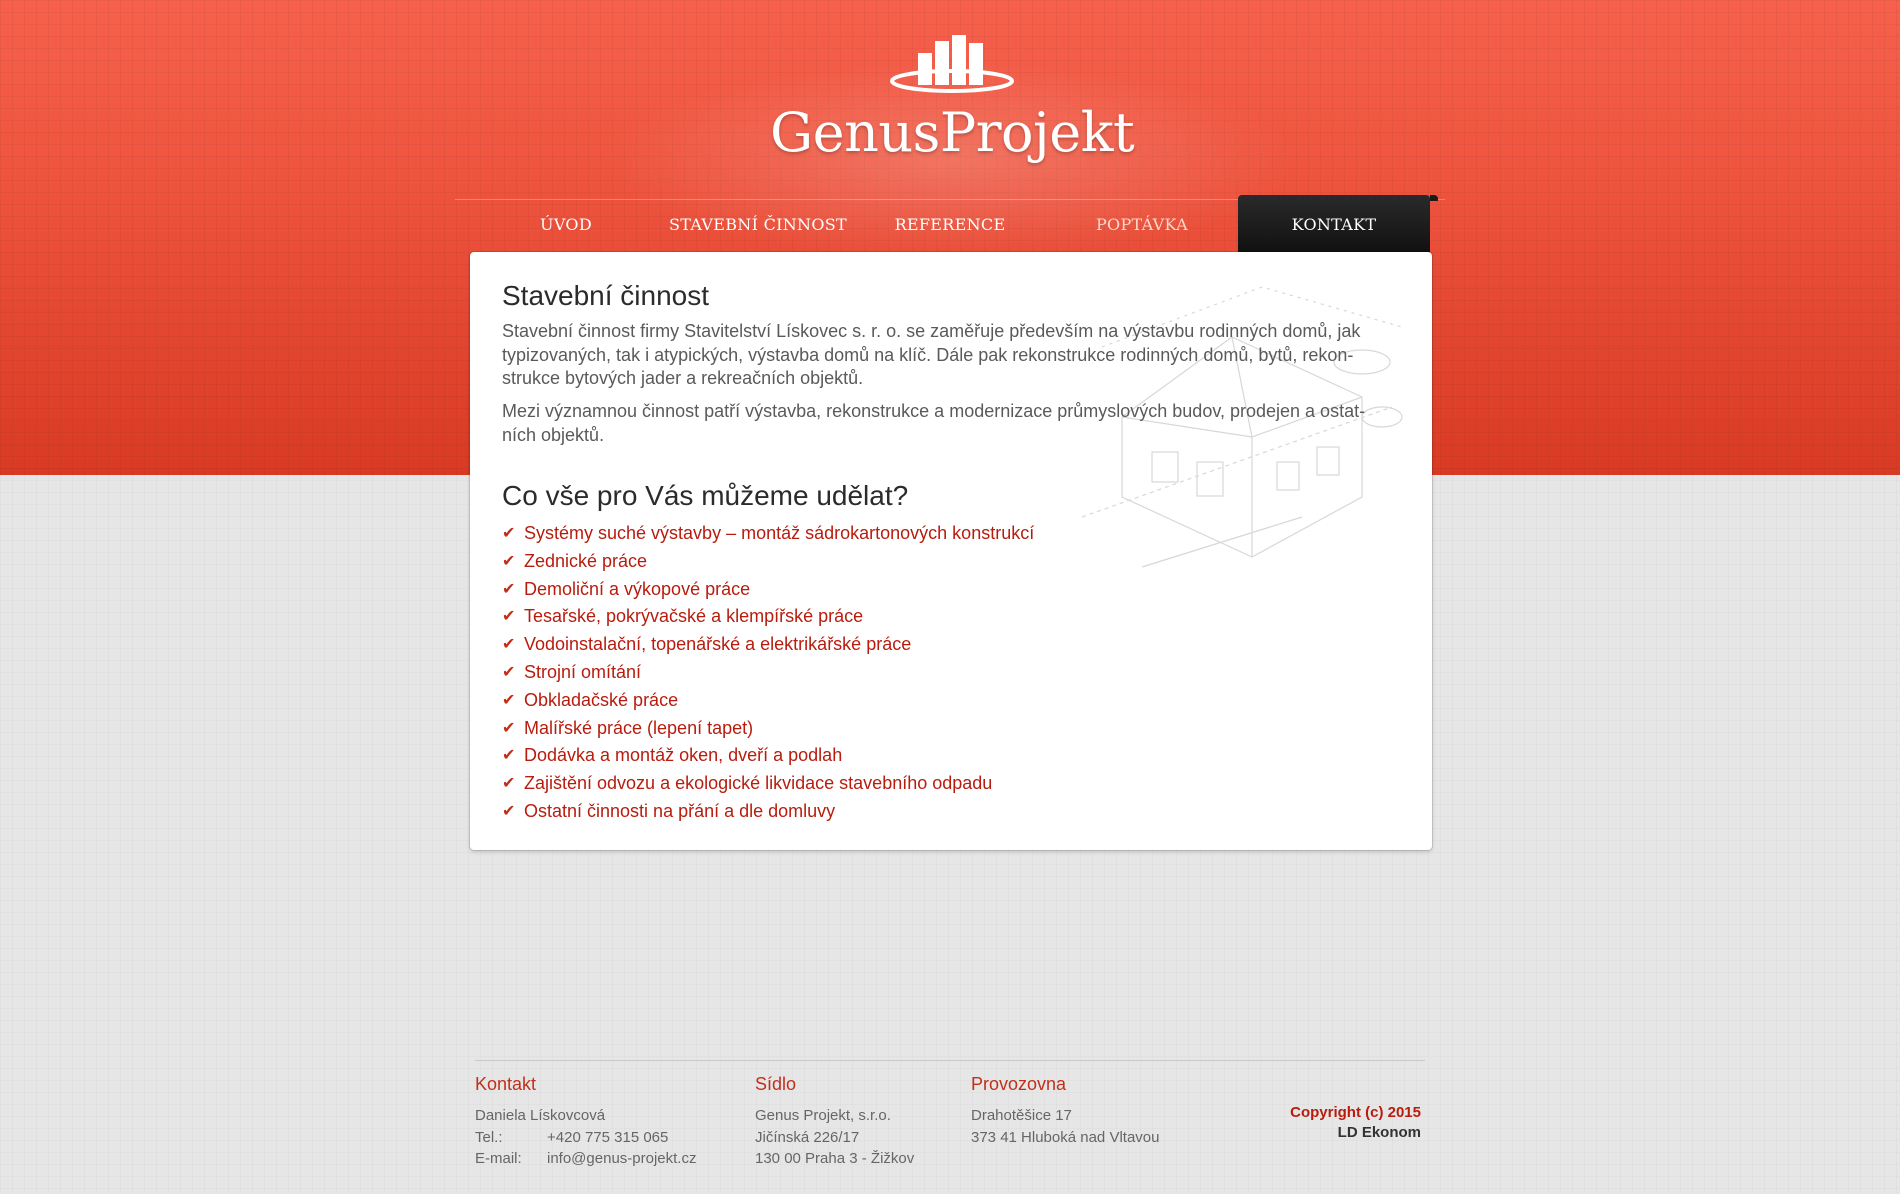 This screenshot has height=1194, width=1900. Describe the element at coordinates (768, 590) in the screenshot. I see `list-item: ✔ Demoliční a výkopové práce` at that location.